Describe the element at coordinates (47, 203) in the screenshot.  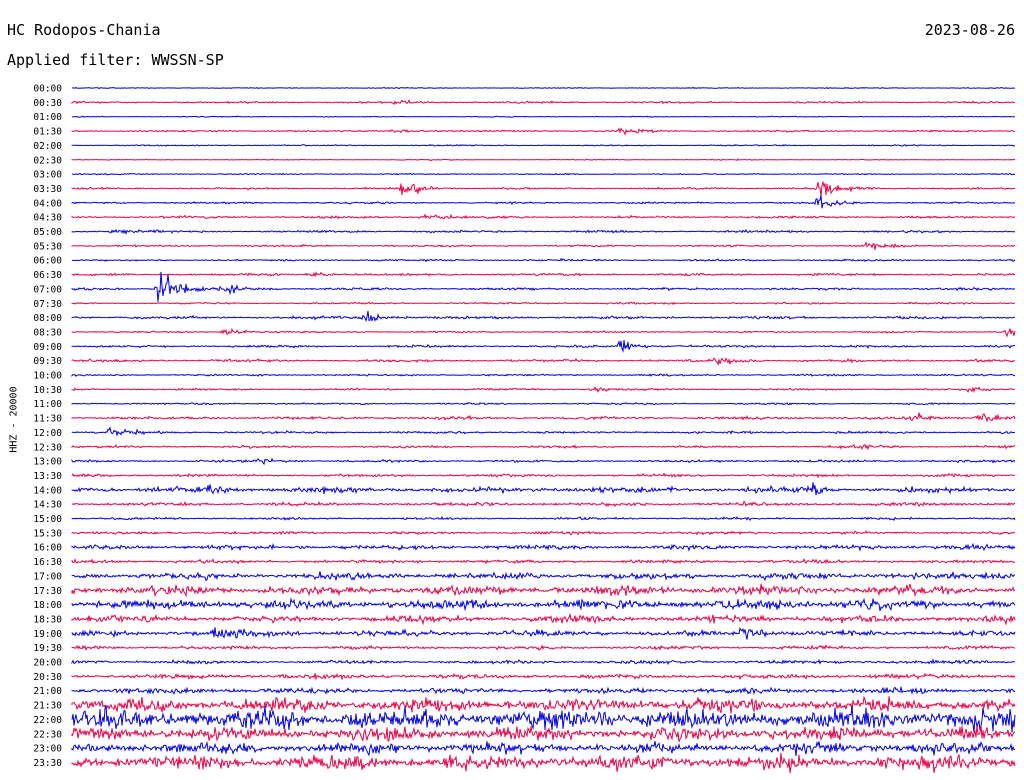
I see `time-tick-label: 04:00` at that location.